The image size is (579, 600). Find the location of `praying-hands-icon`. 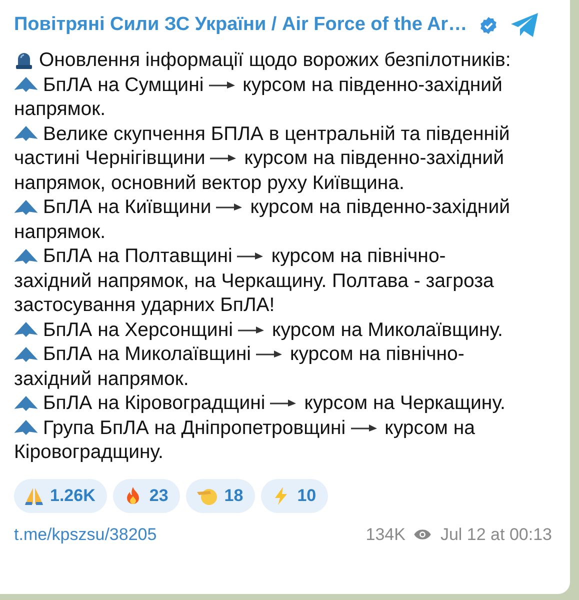

praying-hands-icon is located at coordinates (34, 496).